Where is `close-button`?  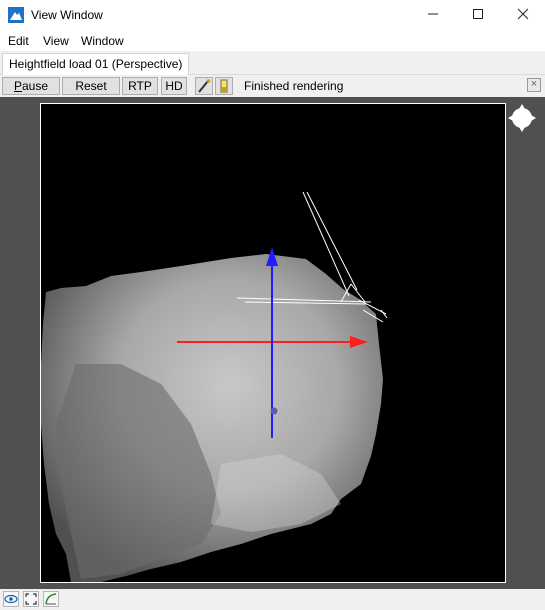
close-button is located at coordinates (522, 15).